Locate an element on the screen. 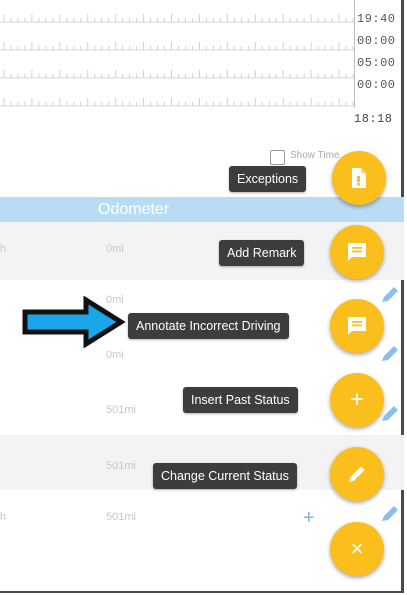 This screenshot has width=407, height=595. change-current-status-button is located at coordinates (357, 474).